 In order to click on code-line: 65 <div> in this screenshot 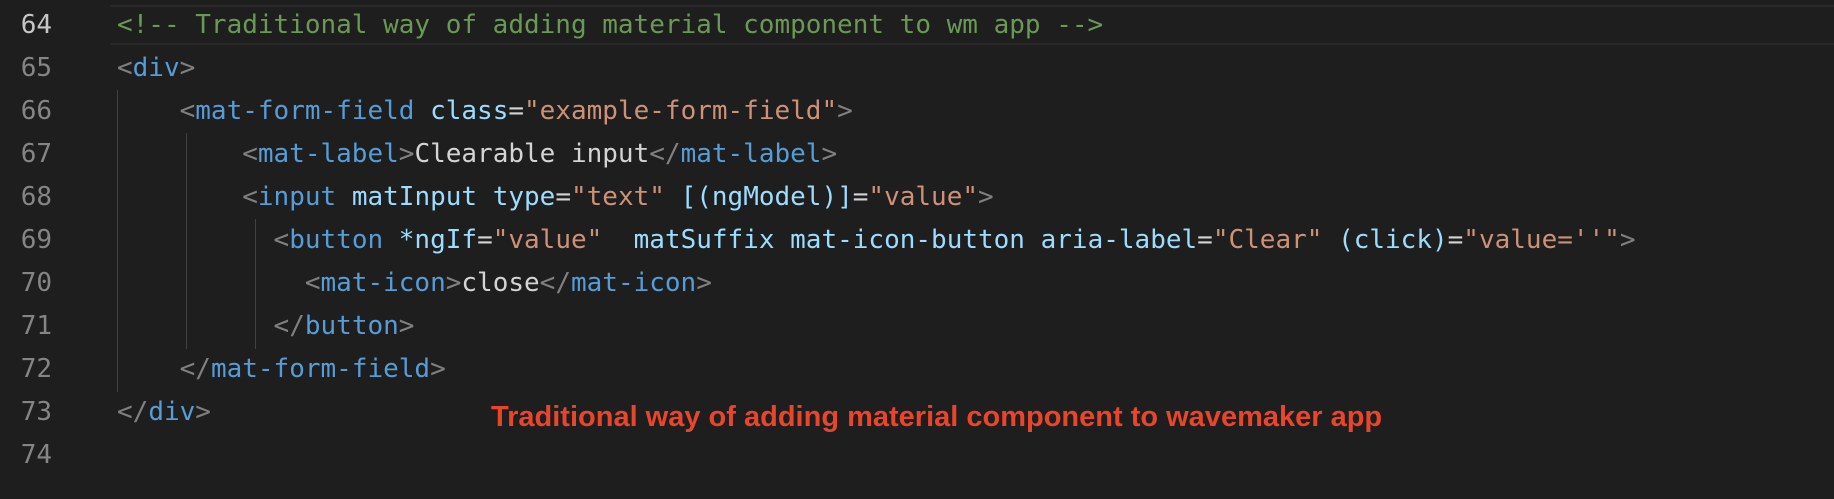, I will do `click(917, 68)`.